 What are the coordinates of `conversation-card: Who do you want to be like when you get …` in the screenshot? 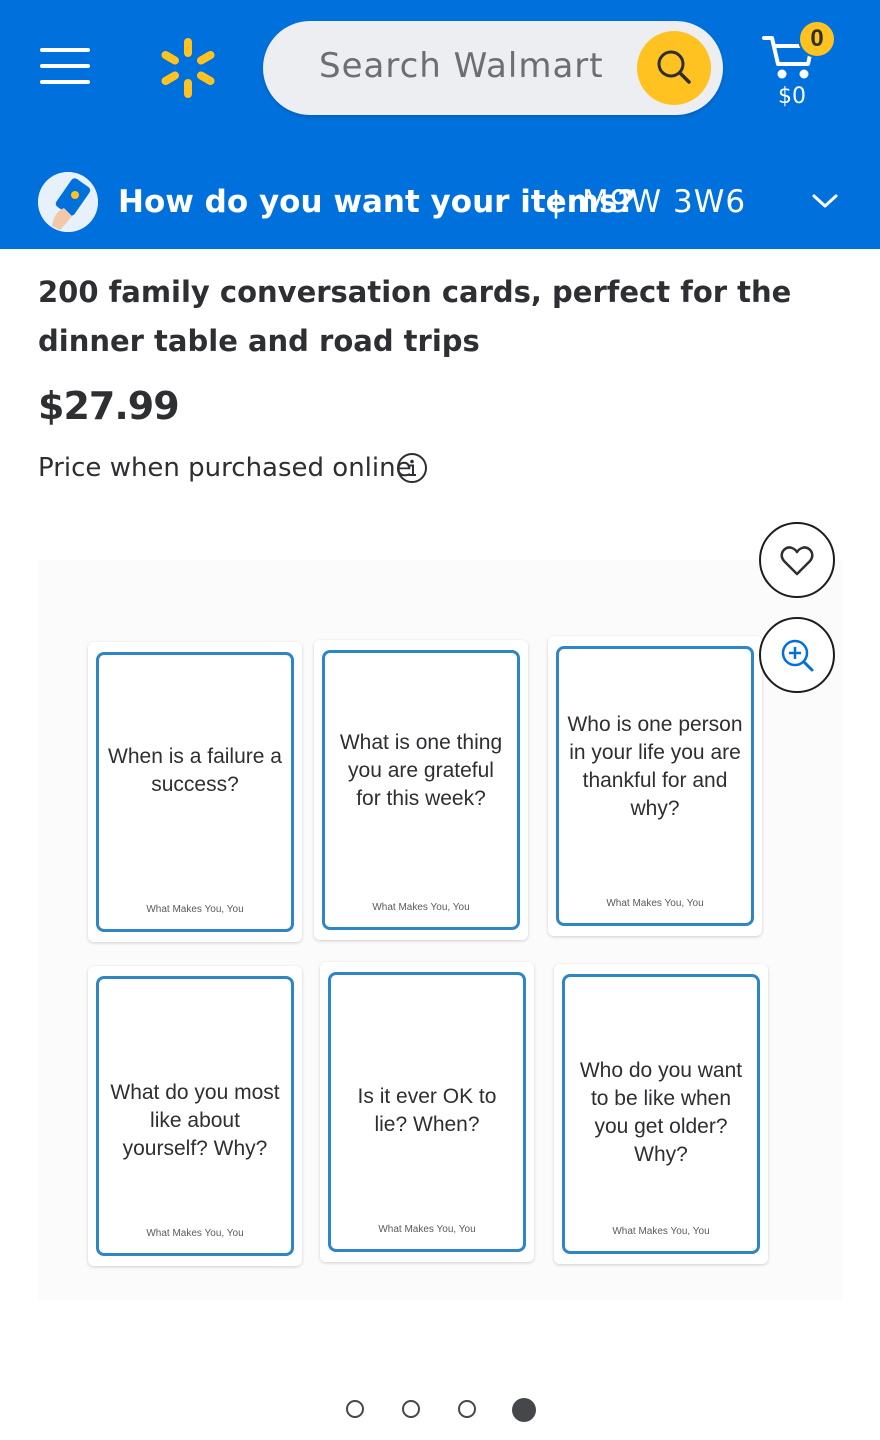 It's located at (661, 1114).